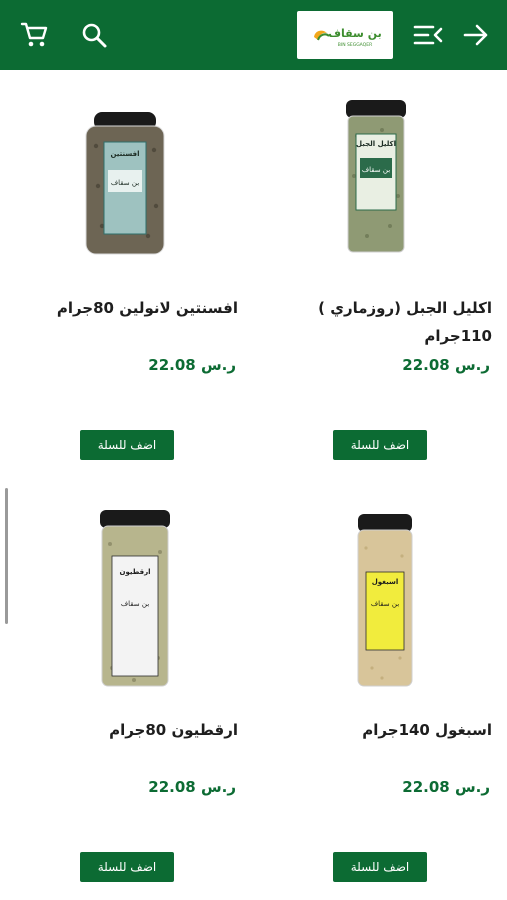  What do you see at coordinates (428, 35) in the screenshot?
I see `menu-collapse-icon` at bounding box center [428, 35].